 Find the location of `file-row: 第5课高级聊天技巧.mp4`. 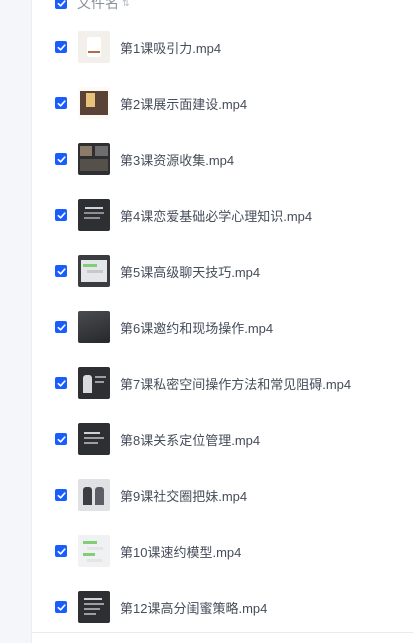

file-row: 第5课高级聊天技巧.mp4 is located at coordinates (222, 271).